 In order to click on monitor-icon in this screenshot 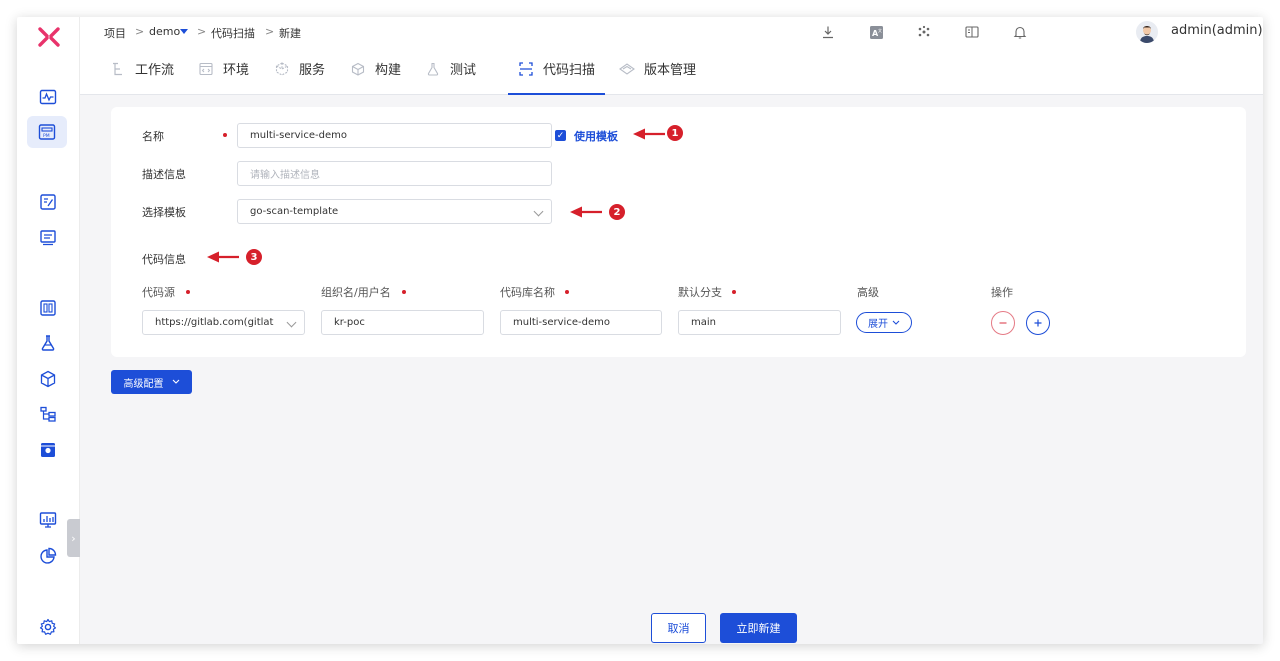, I will do `click(48, 97)`.